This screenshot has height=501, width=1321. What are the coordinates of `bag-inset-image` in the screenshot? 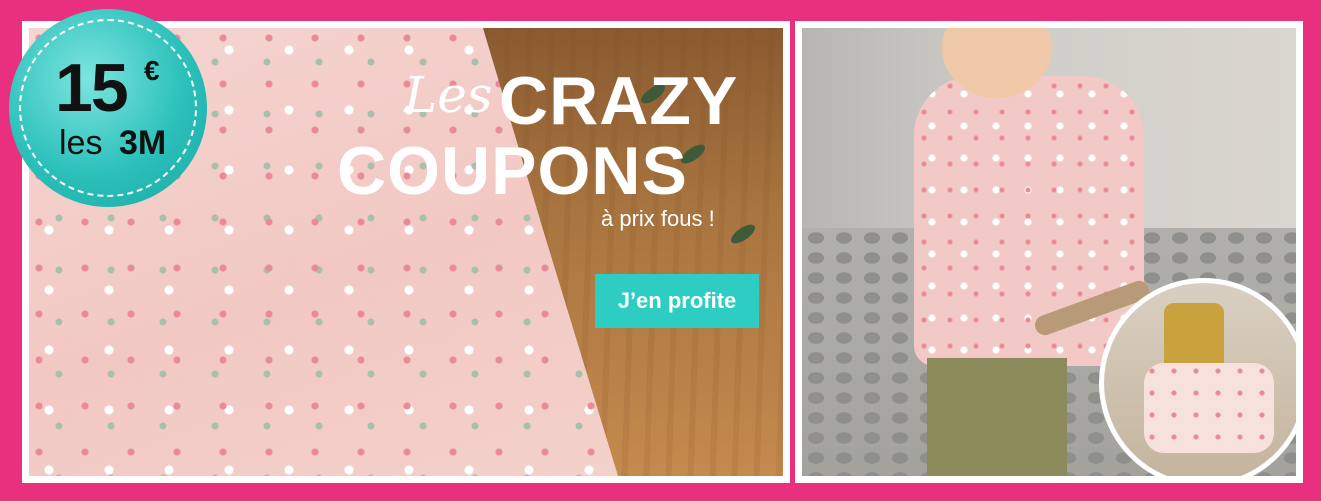 It's located at (1197, 377).